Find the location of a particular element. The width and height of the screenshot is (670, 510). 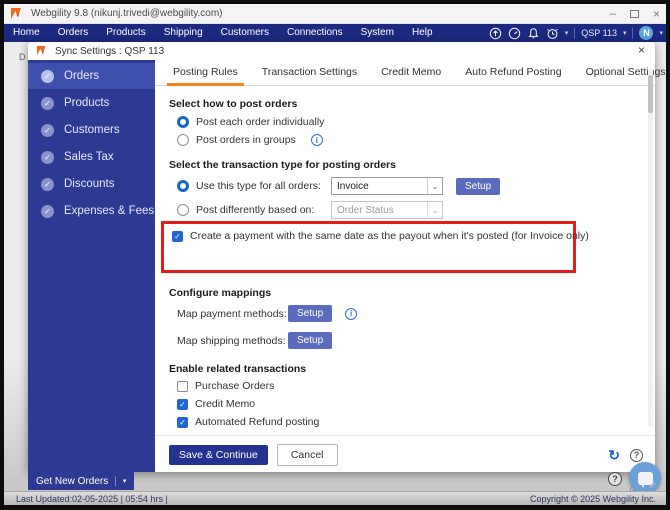

menu-orders: Orders is located at coordinates (73, 33).